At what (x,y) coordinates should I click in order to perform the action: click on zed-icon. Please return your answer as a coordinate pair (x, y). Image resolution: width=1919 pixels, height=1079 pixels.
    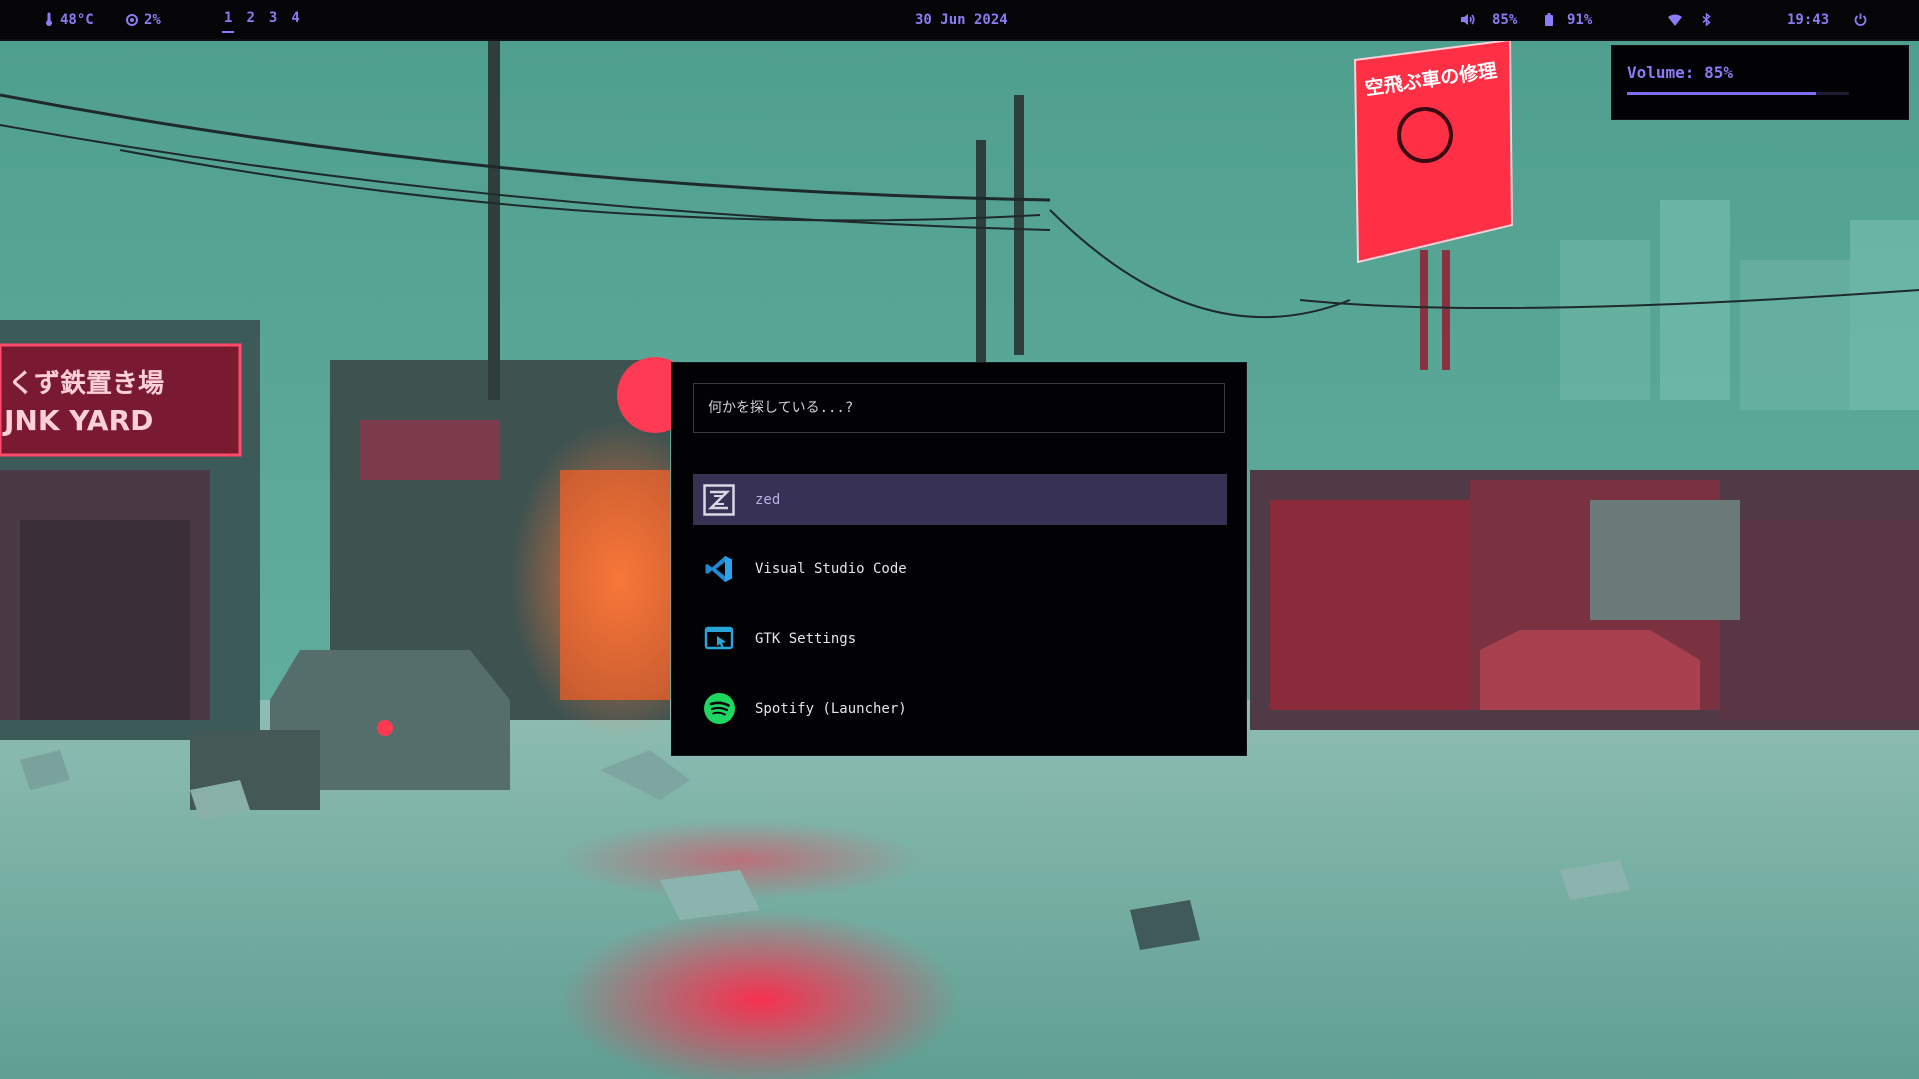
    Looking at the image, I should click on (719, 500).